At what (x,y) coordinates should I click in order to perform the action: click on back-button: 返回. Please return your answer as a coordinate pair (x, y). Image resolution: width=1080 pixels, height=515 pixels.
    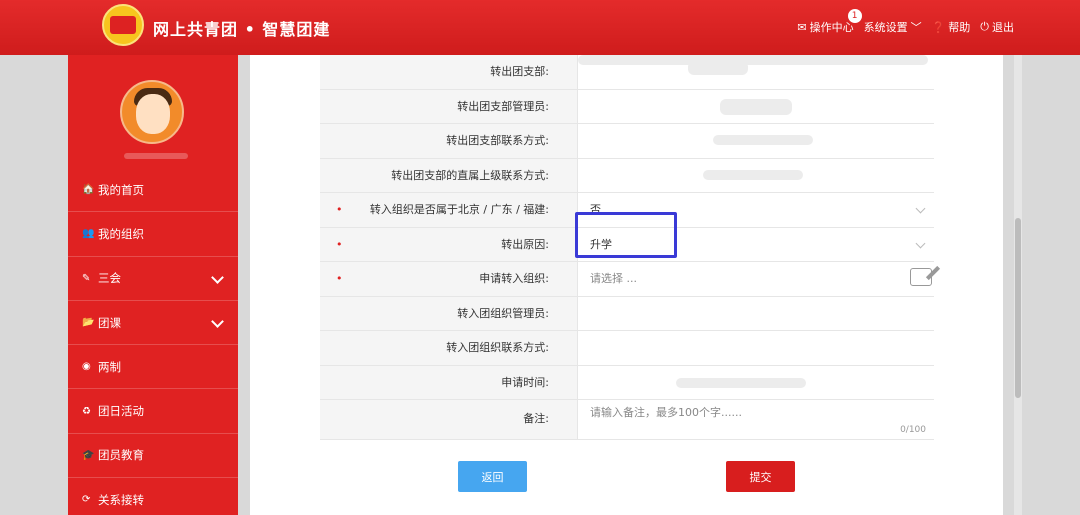
    Looking at the image, I should click on (492, 476).